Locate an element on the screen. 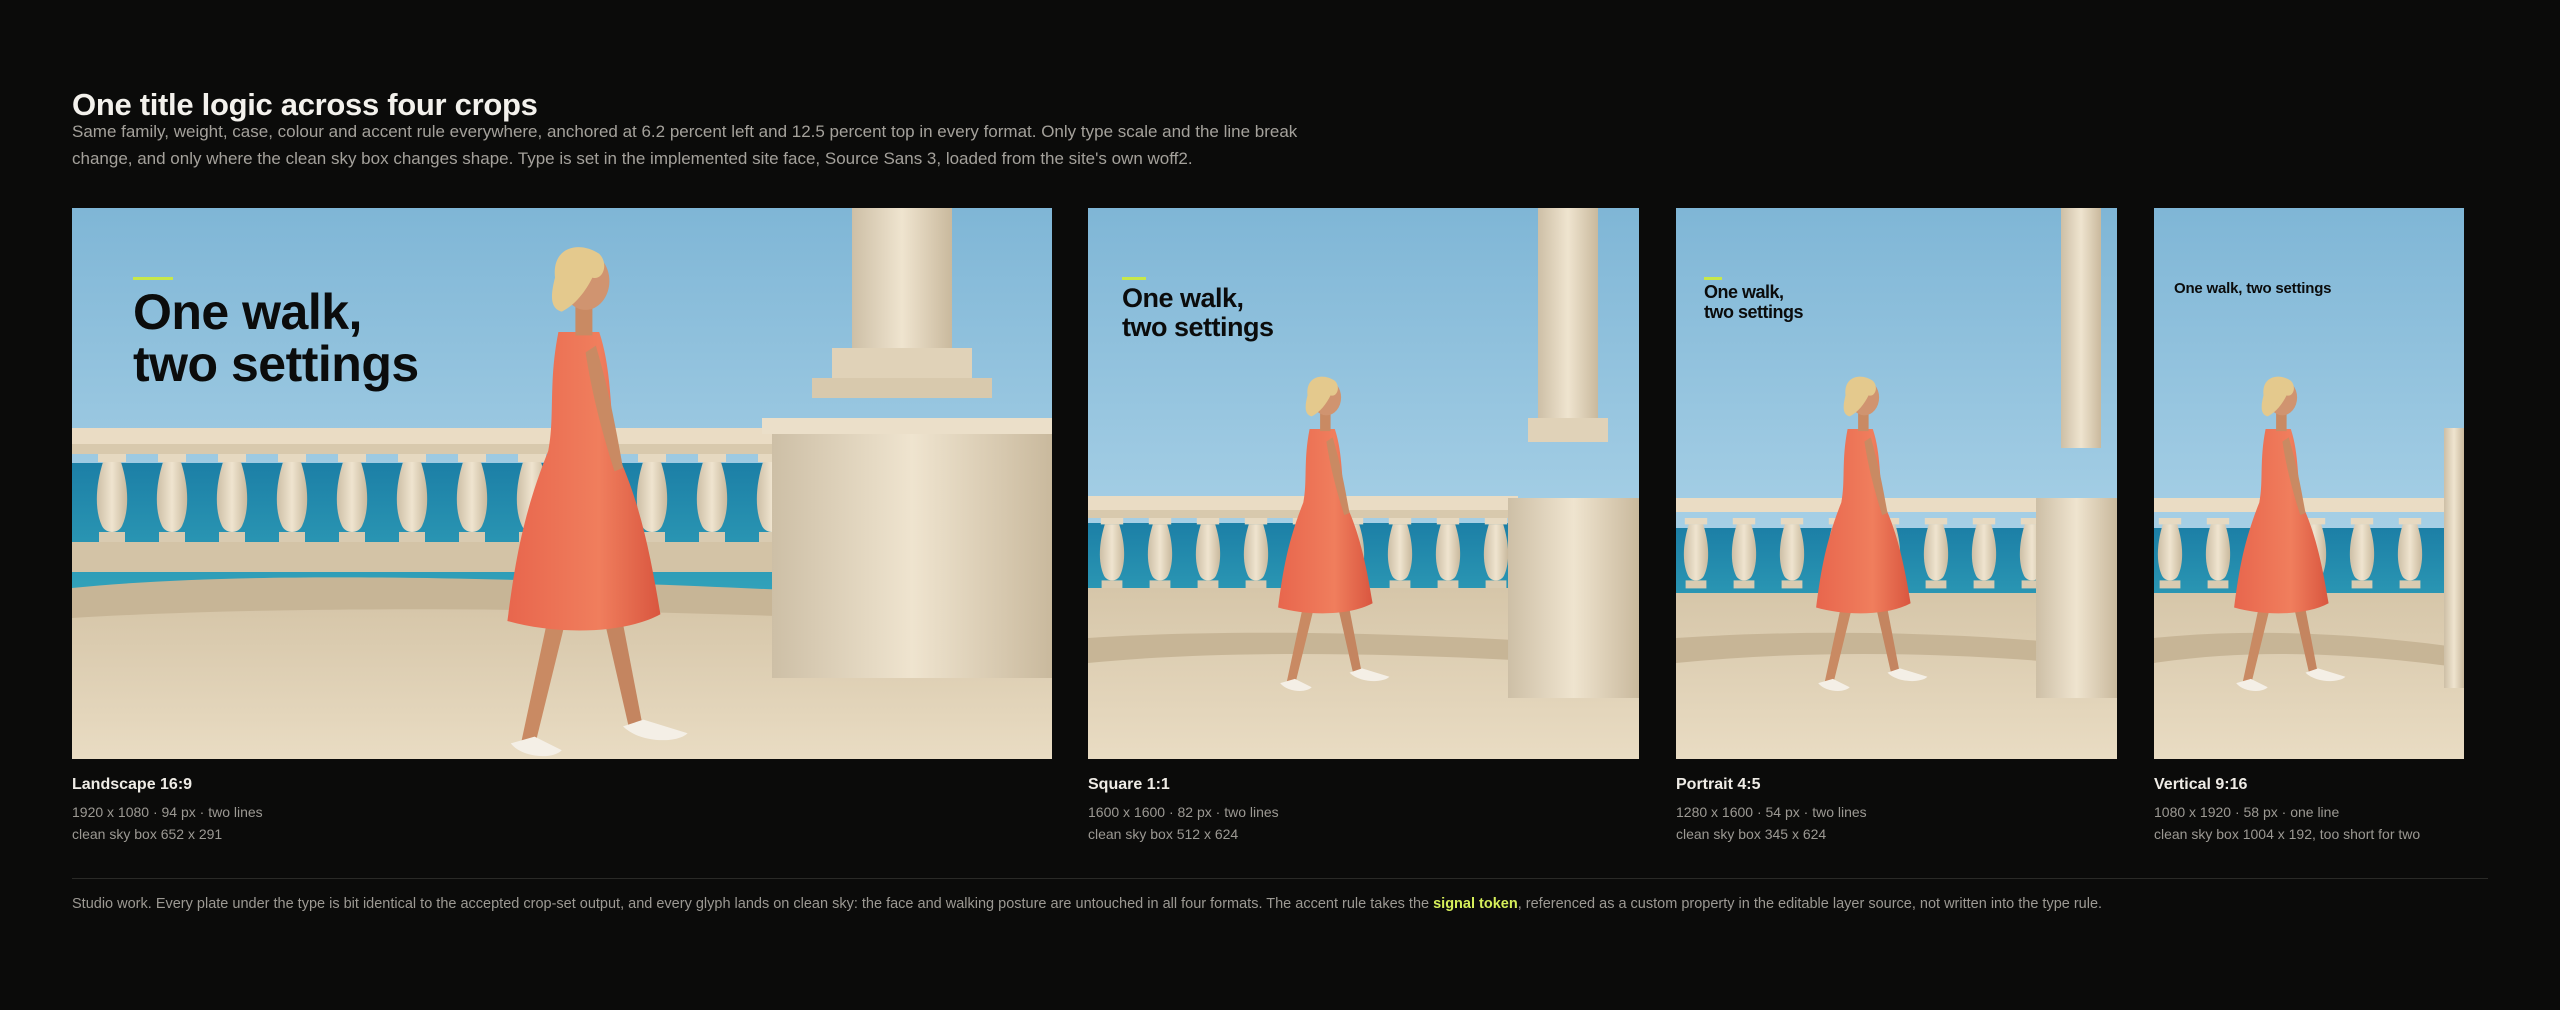 Image resolution: width=2560 pixels, height=1010 pixels. title-line-1: One walk, two settings is located at coordinates (2253, 288).